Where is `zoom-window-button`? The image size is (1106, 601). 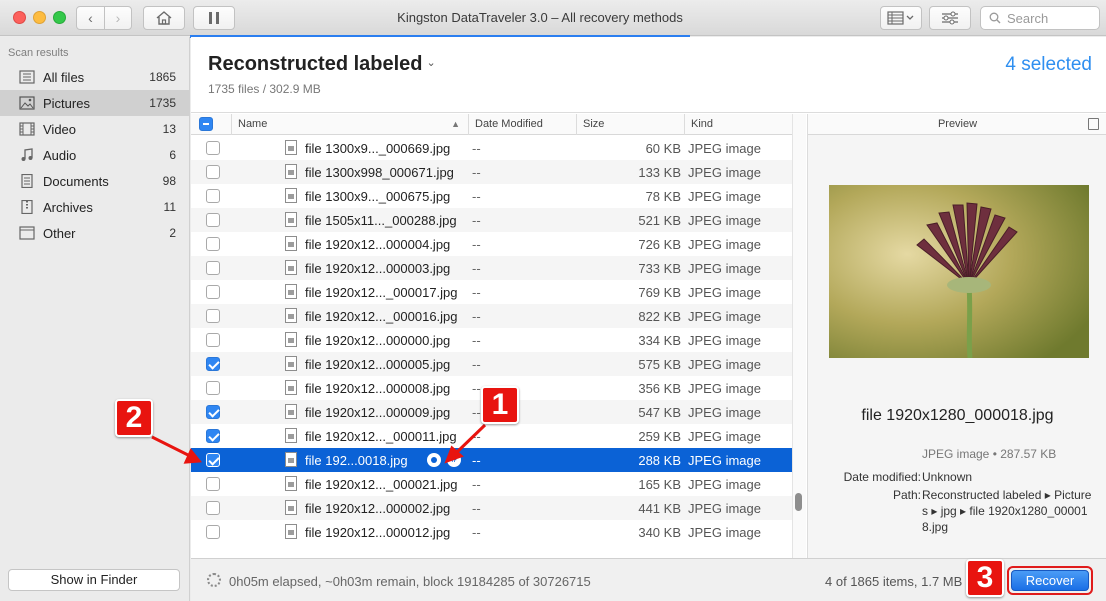
zoom-window-button is located at coordinates (59, 17).